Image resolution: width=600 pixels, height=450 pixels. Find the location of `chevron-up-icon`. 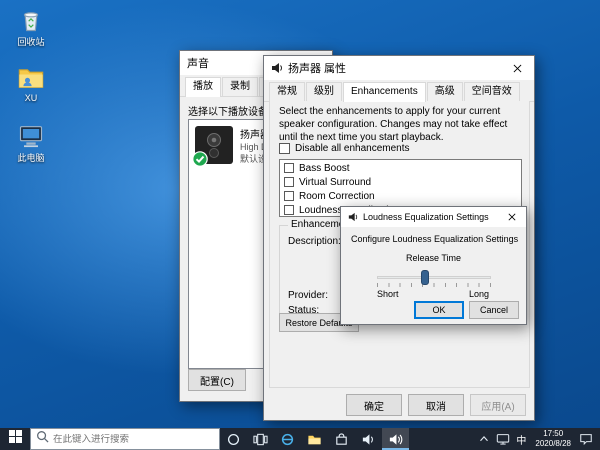

chevron-up-icon is located at coordinates (483, 439).